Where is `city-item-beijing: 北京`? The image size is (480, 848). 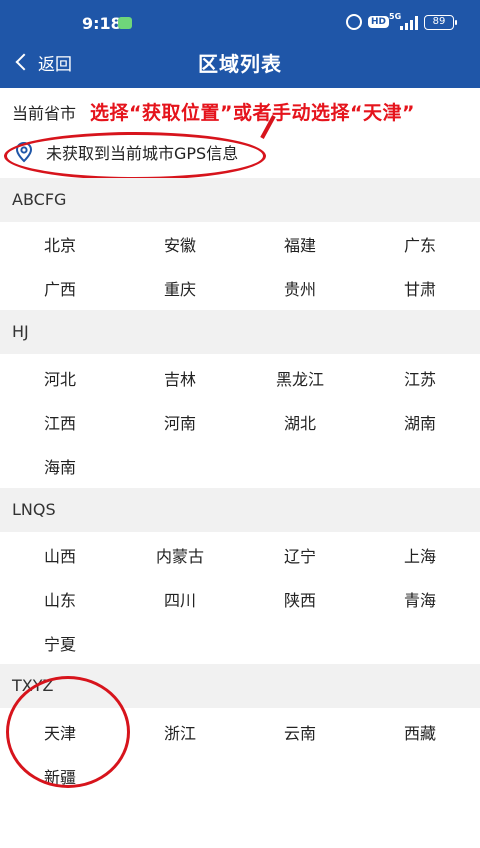 city-item-beijing: 北京 is located at coordinates (60, 244).